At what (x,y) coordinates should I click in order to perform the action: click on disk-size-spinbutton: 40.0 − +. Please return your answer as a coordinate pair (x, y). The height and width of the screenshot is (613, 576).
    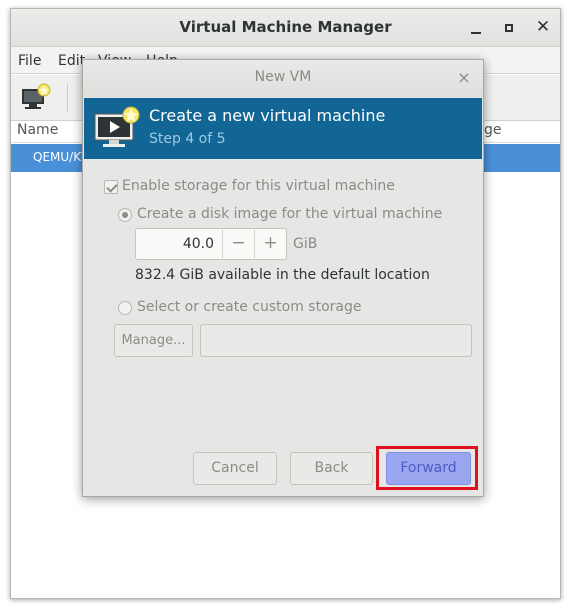
    Looking at the image, I should click on (211, 244).